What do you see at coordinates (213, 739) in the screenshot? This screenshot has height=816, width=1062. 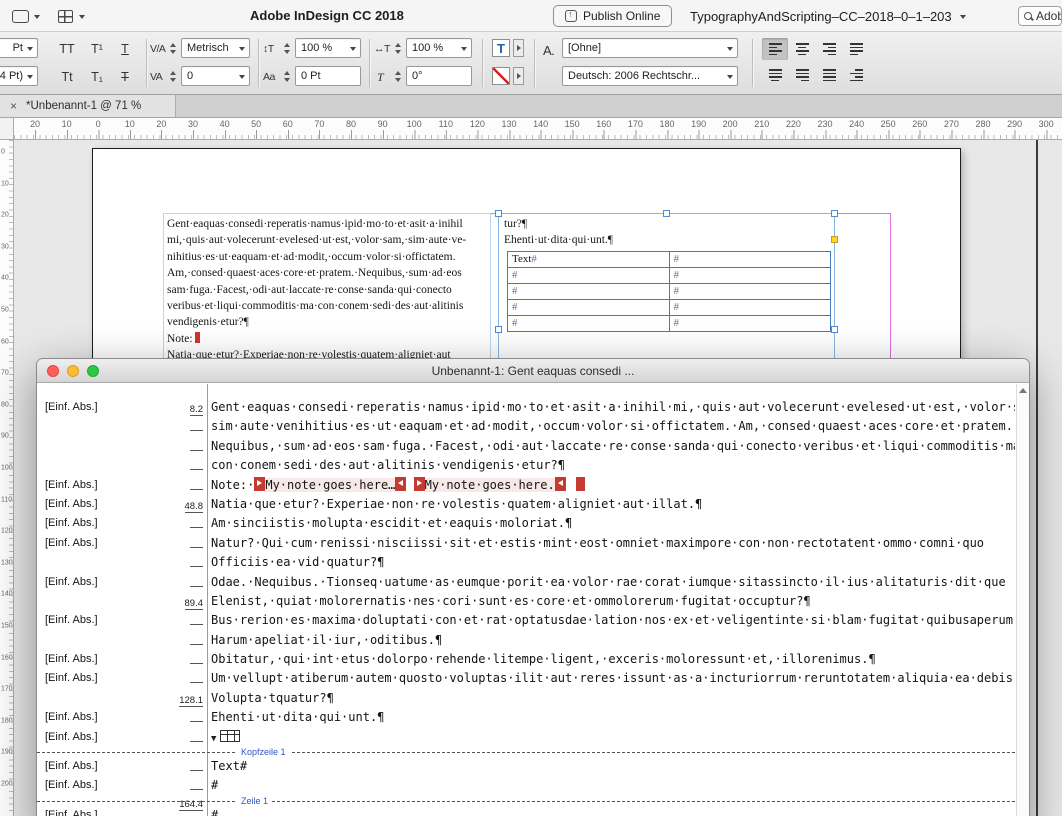 I see `collapse-triangle-icon: ▼` at bounding box center [213, 739].